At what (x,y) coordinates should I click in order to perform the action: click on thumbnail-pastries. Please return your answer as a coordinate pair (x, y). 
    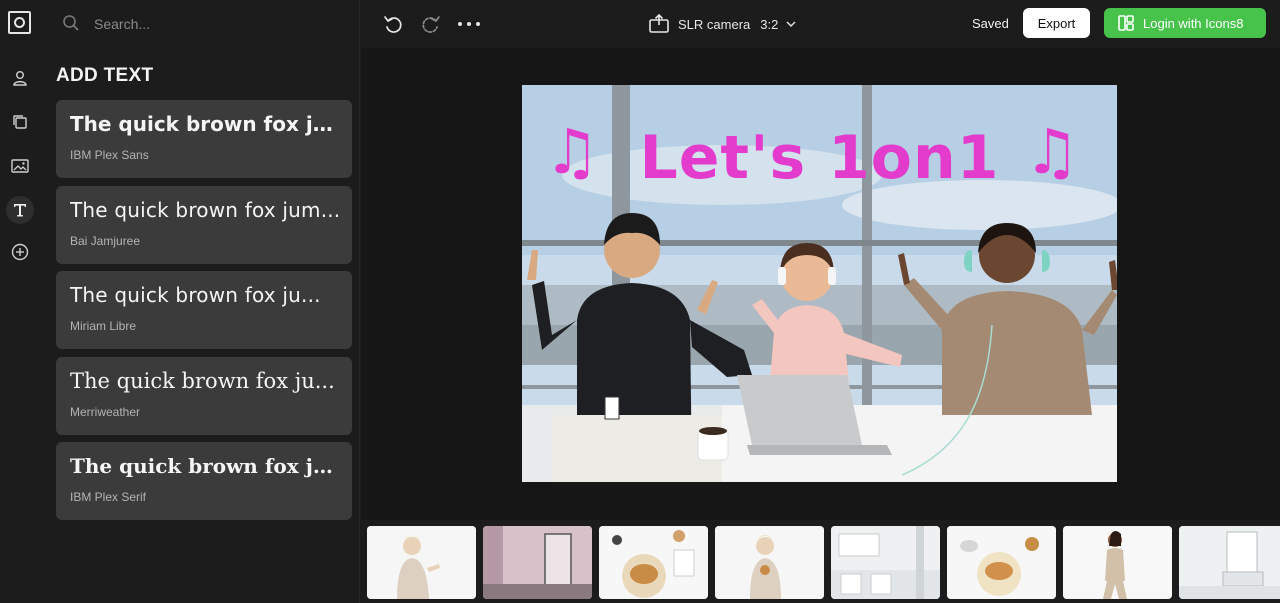
    Looking at the image, I should click on (653, 562).